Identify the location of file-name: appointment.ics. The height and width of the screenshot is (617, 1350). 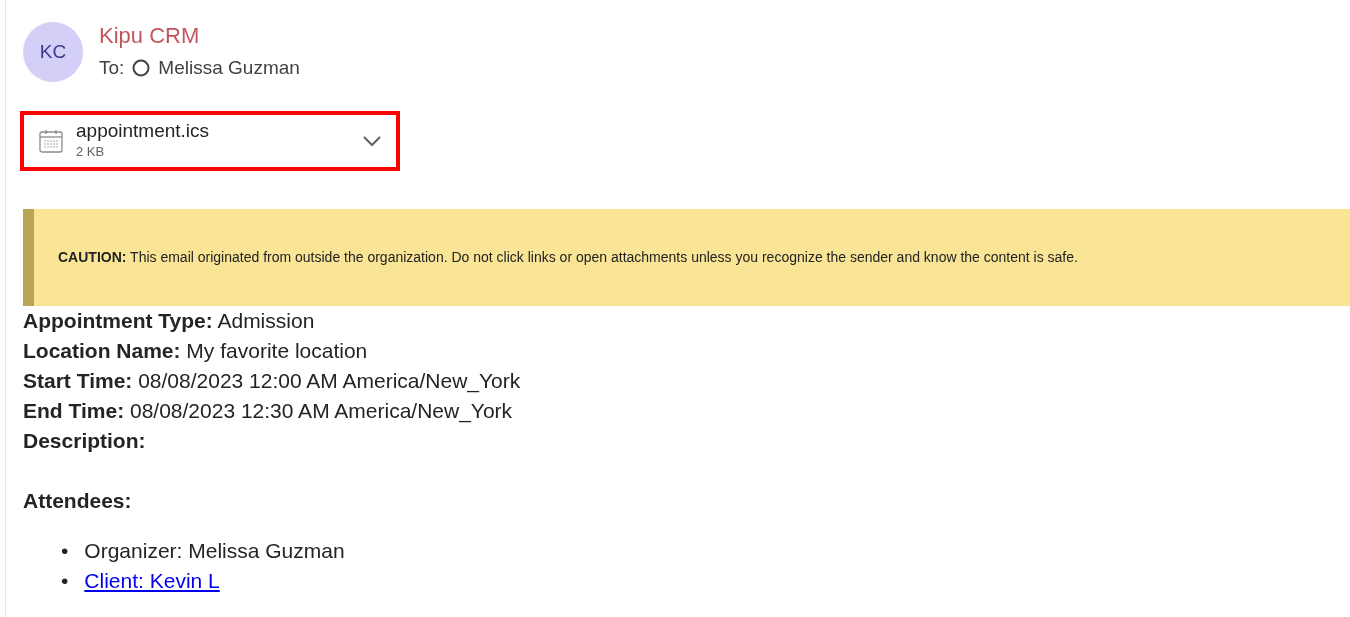
(143, 130).